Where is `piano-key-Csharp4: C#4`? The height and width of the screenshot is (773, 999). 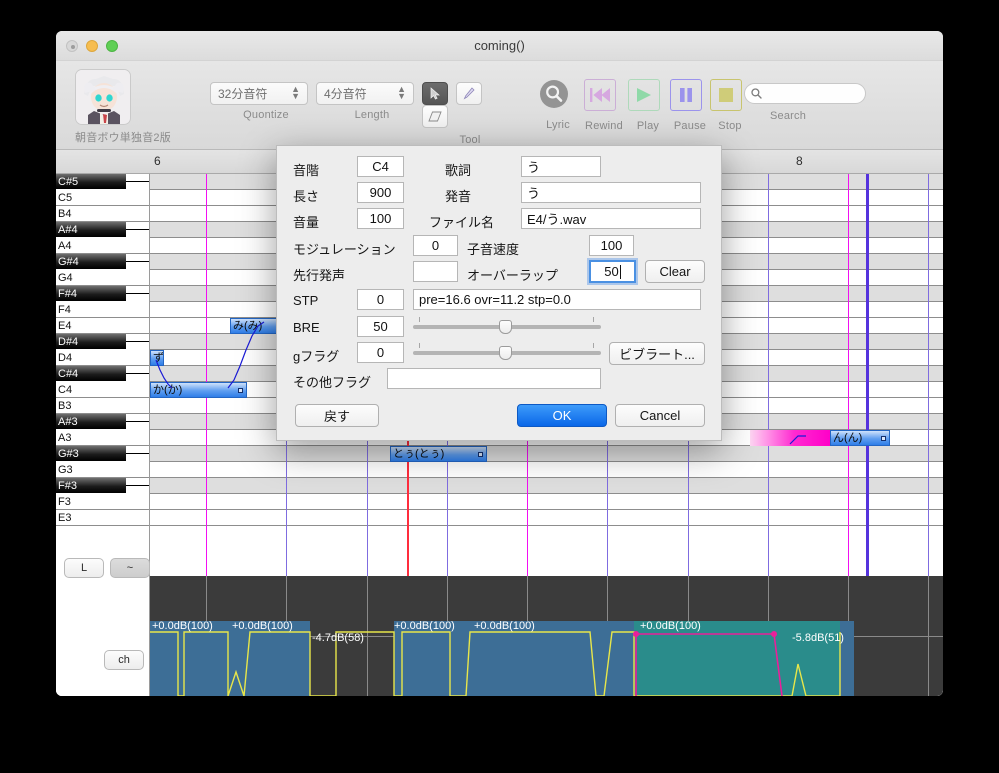
piano-key-Csharp4: C#4 is located at coordinates (102, 374).